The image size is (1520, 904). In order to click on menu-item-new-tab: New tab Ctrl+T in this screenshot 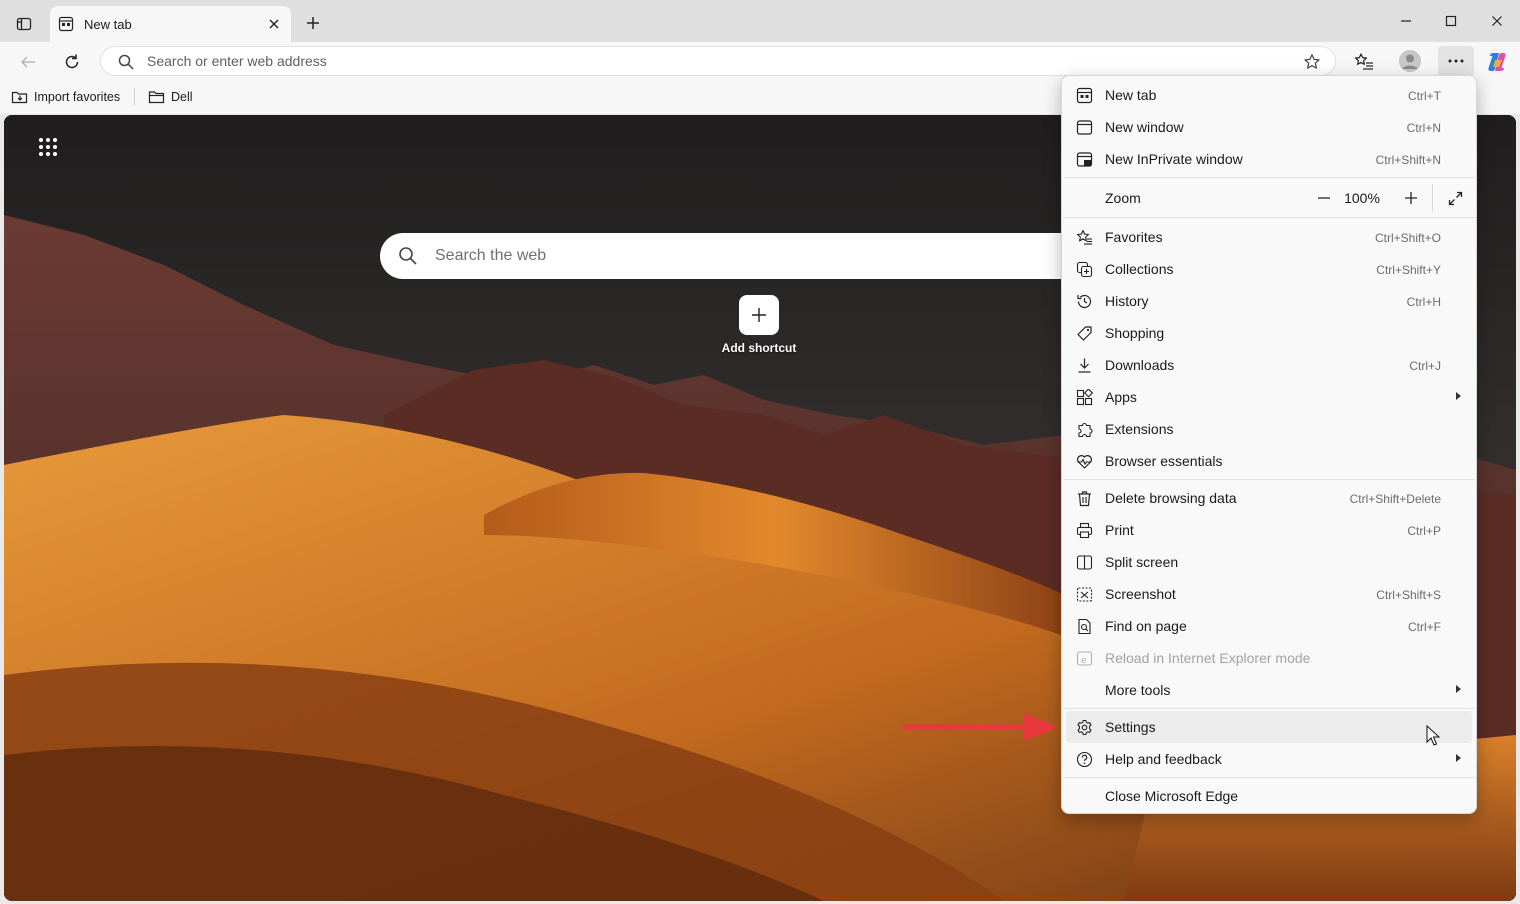, I will do `click(1269, 95)`.